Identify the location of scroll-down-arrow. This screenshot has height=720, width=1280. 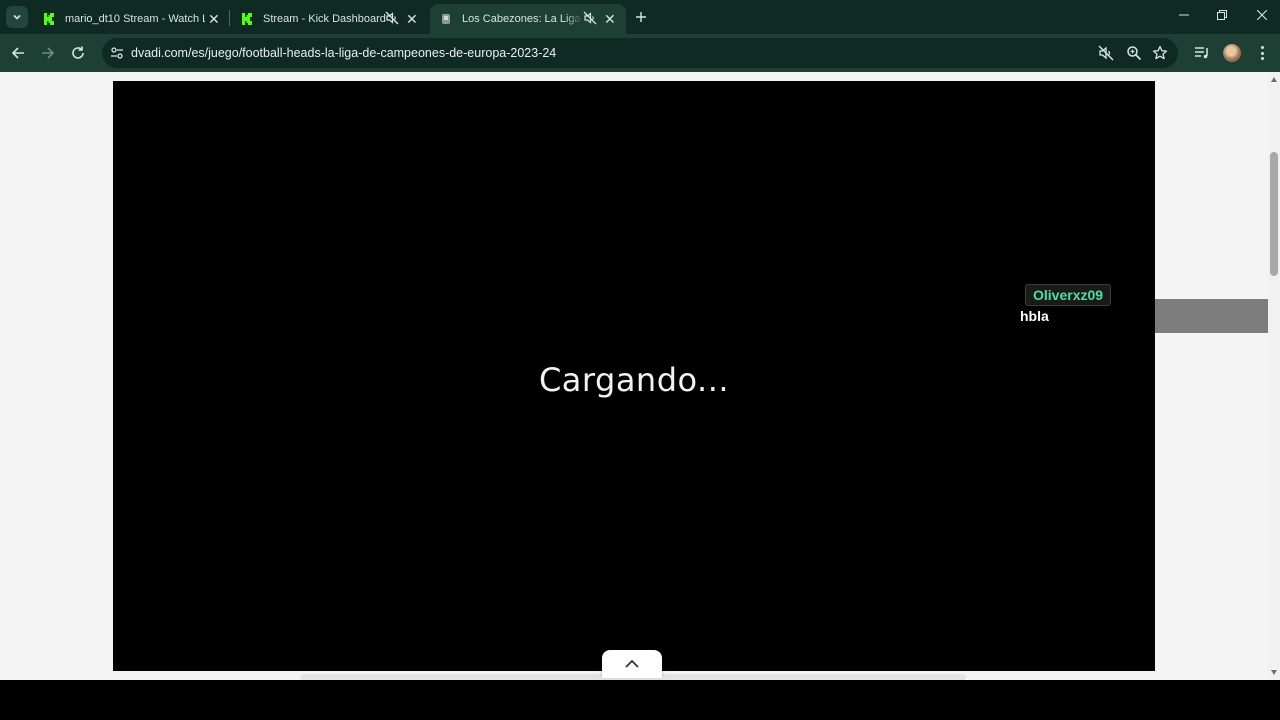
(1274, 672).